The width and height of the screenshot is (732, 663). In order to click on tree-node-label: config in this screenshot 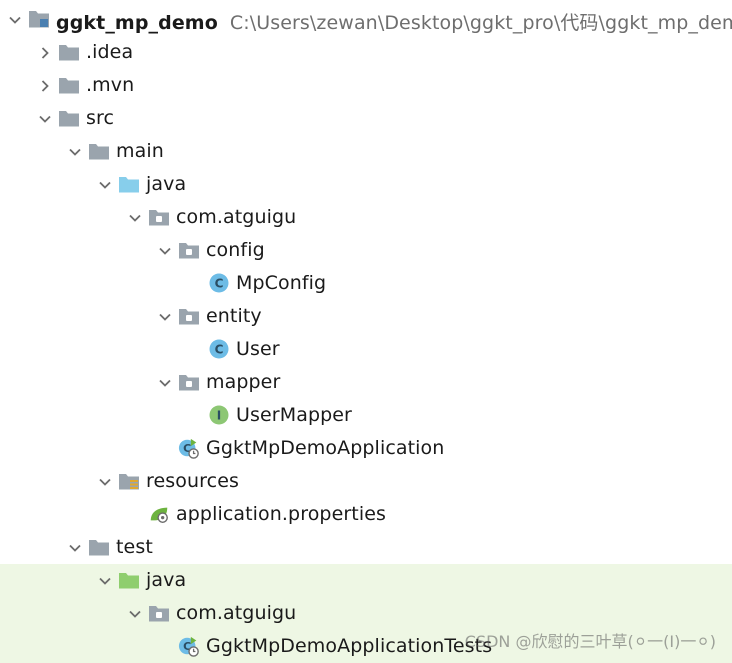, I will do `click(235, 250)`.